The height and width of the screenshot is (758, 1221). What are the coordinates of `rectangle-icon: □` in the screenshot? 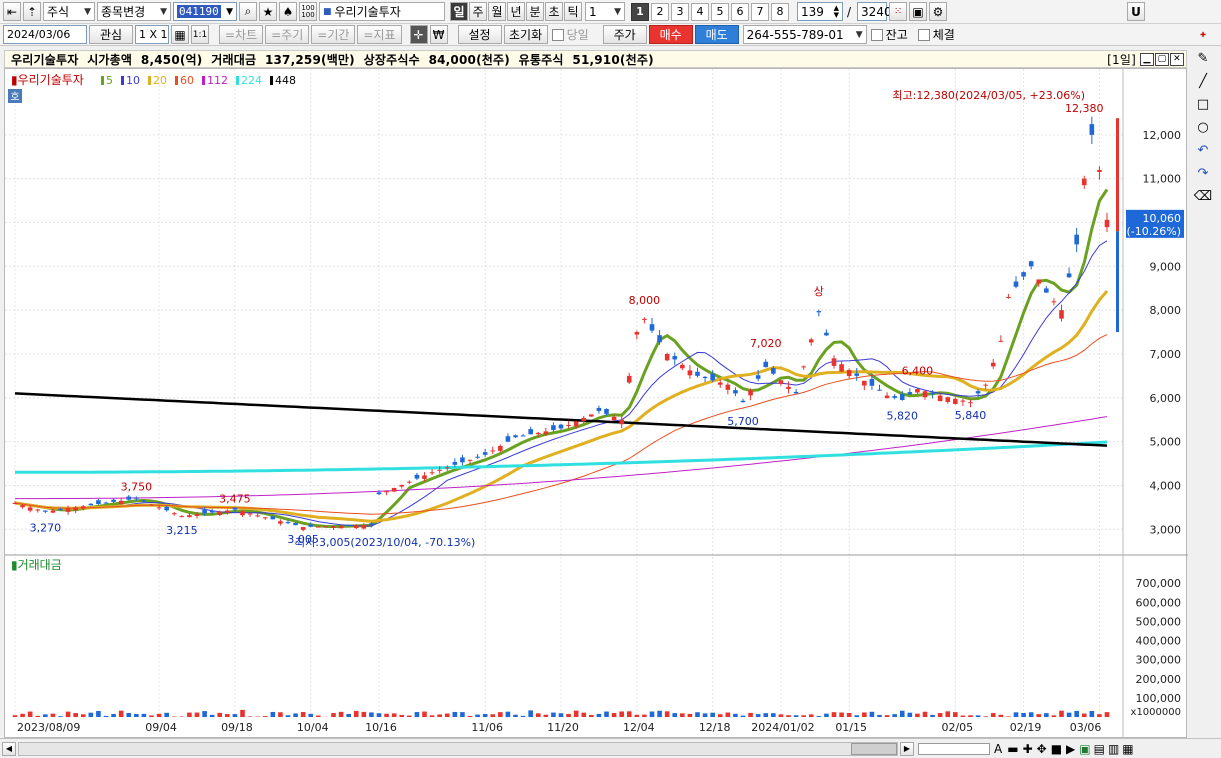 It's located at (1203, 104).